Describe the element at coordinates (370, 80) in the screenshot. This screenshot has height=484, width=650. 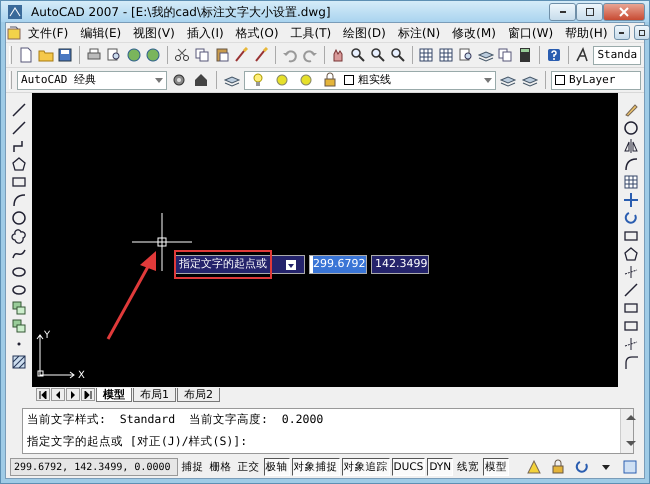
I see `layer-dropdown: 粗实线` at that location.